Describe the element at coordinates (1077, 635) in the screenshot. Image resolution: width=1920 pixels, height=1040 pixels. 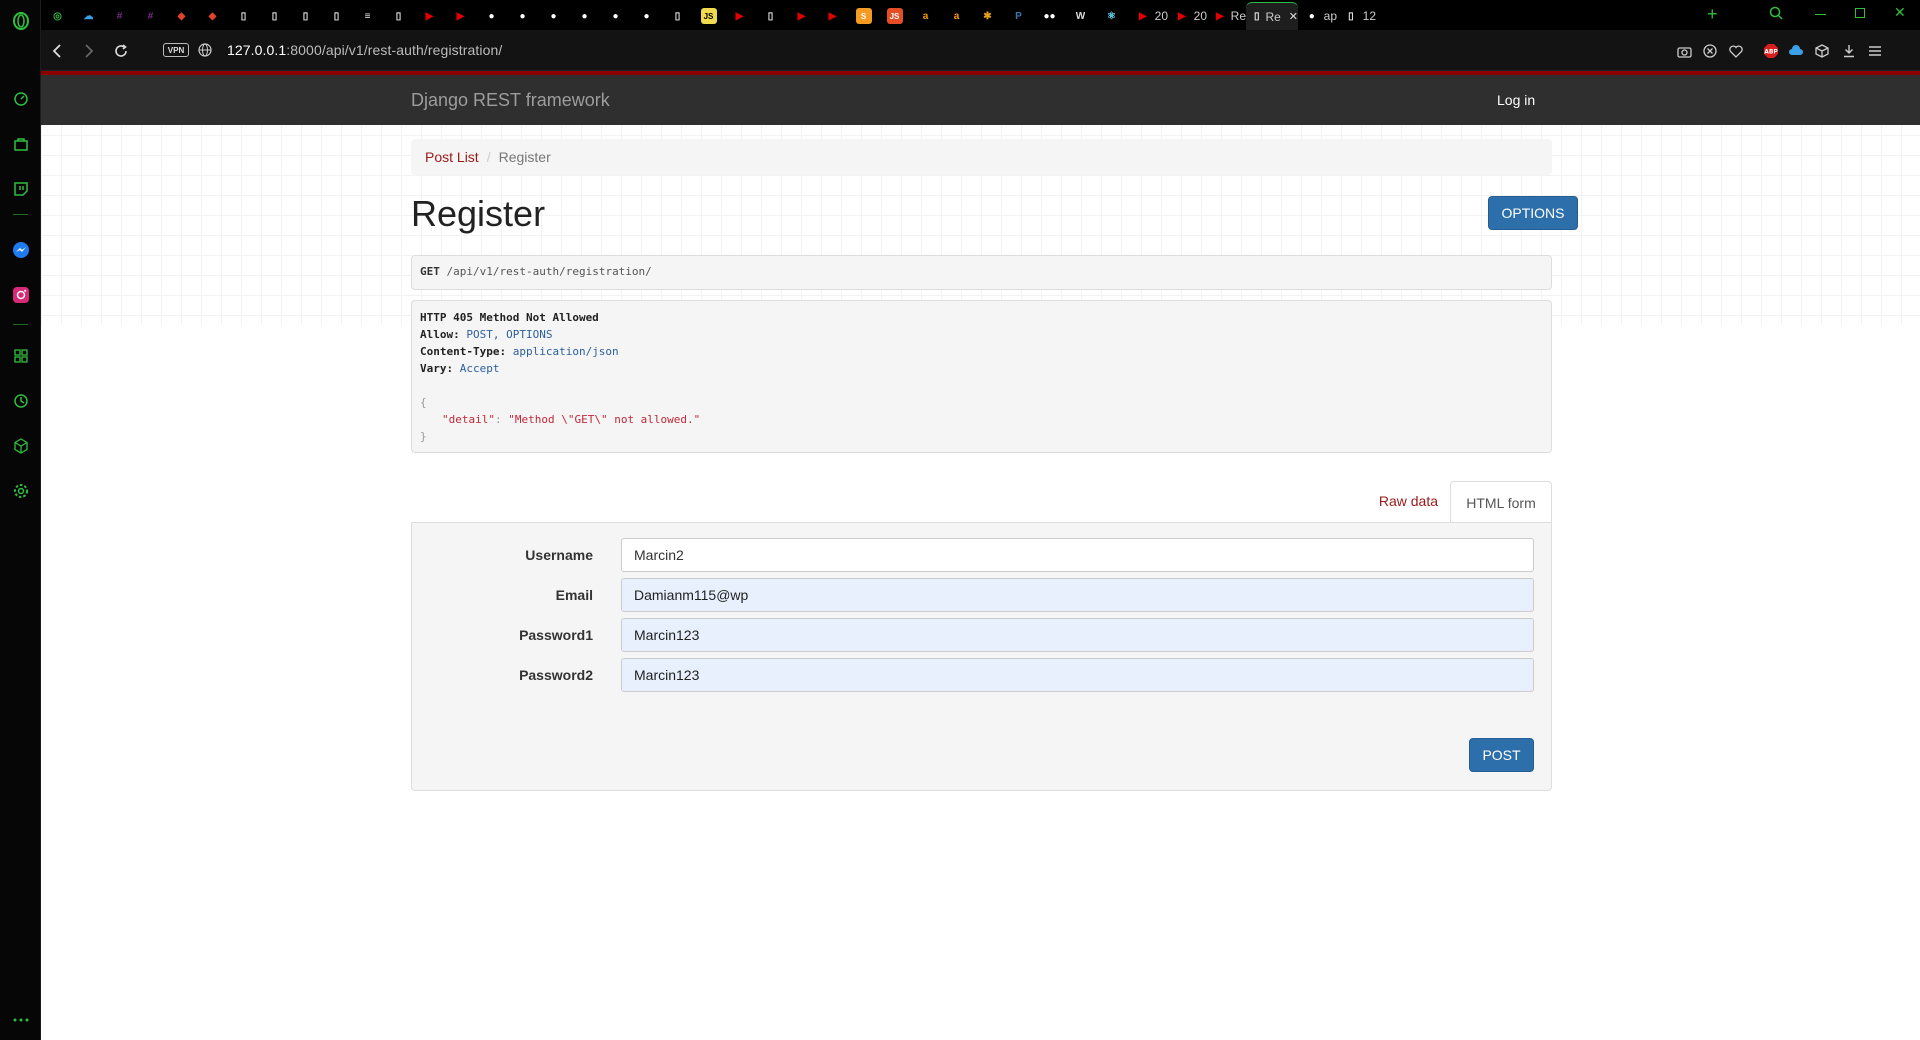
I see `password1-input` at that location.